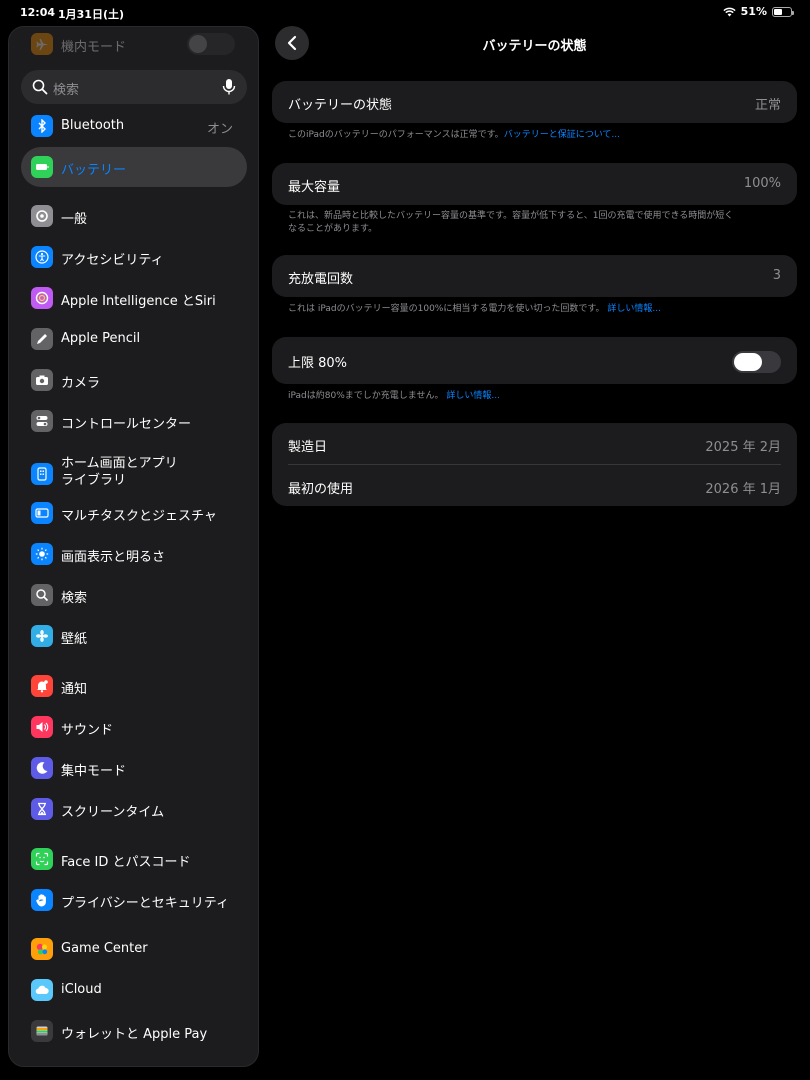  I want to click on sidebar-item-label: 検索, so click(74, 598).